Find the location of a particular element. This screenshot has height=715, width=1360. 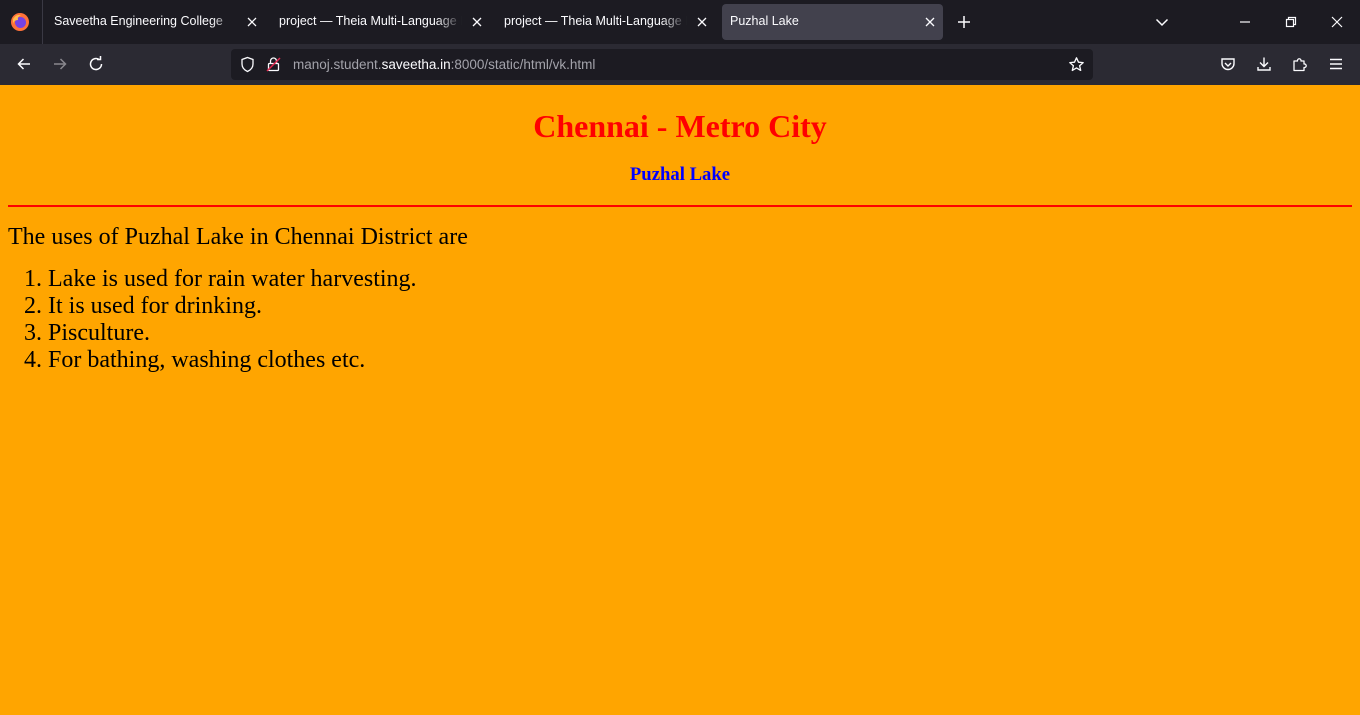

arrow-right-icon is located at coordinates (60, 64).